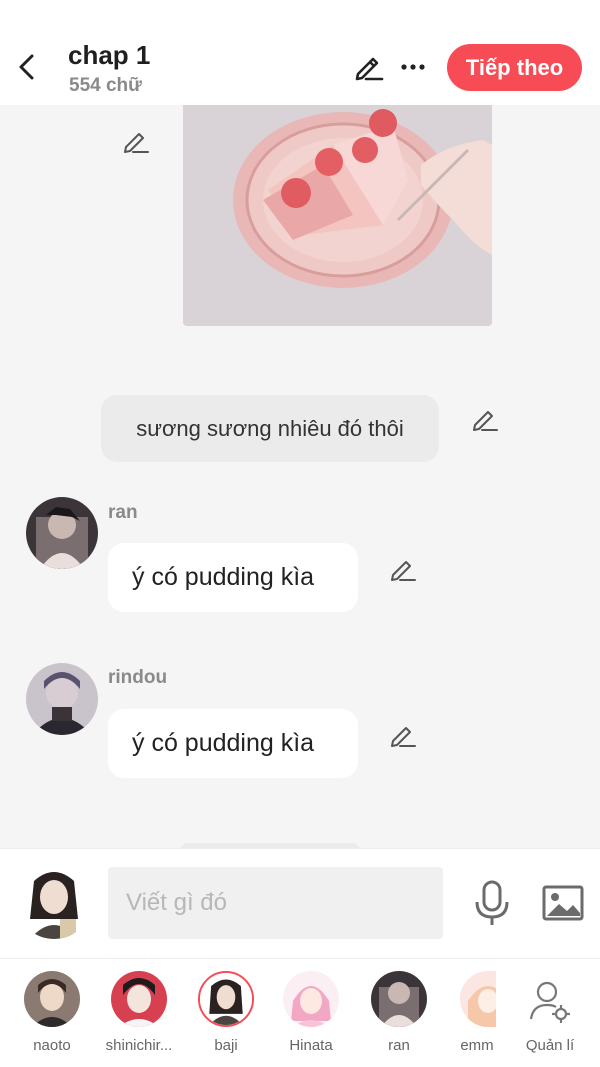 The height and width of the screenshot is (1067, 600). I want to click on avatar-emm-icon, so click(478, 999).